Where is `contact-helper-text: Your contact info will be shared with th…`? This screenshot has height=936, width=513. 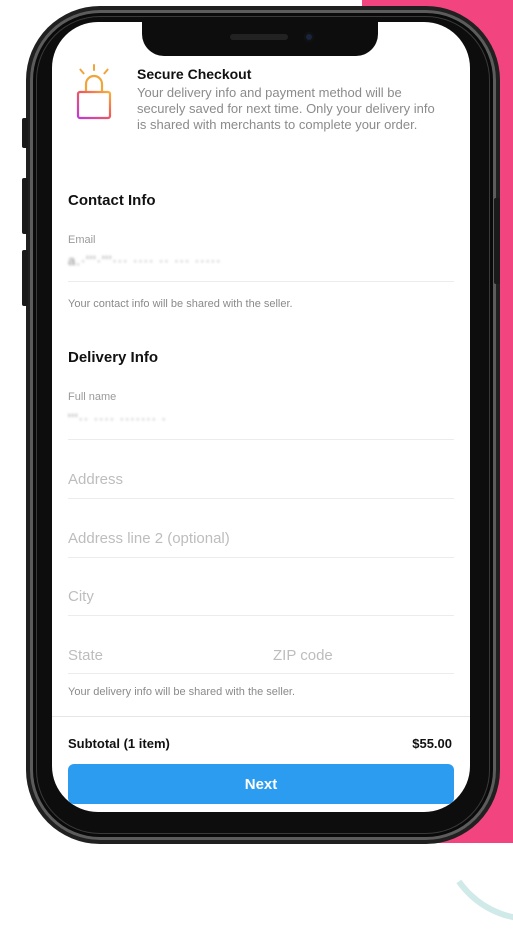 contact-helper-text: Your contact info will be shared with th… is located at coordinates (180, 304).